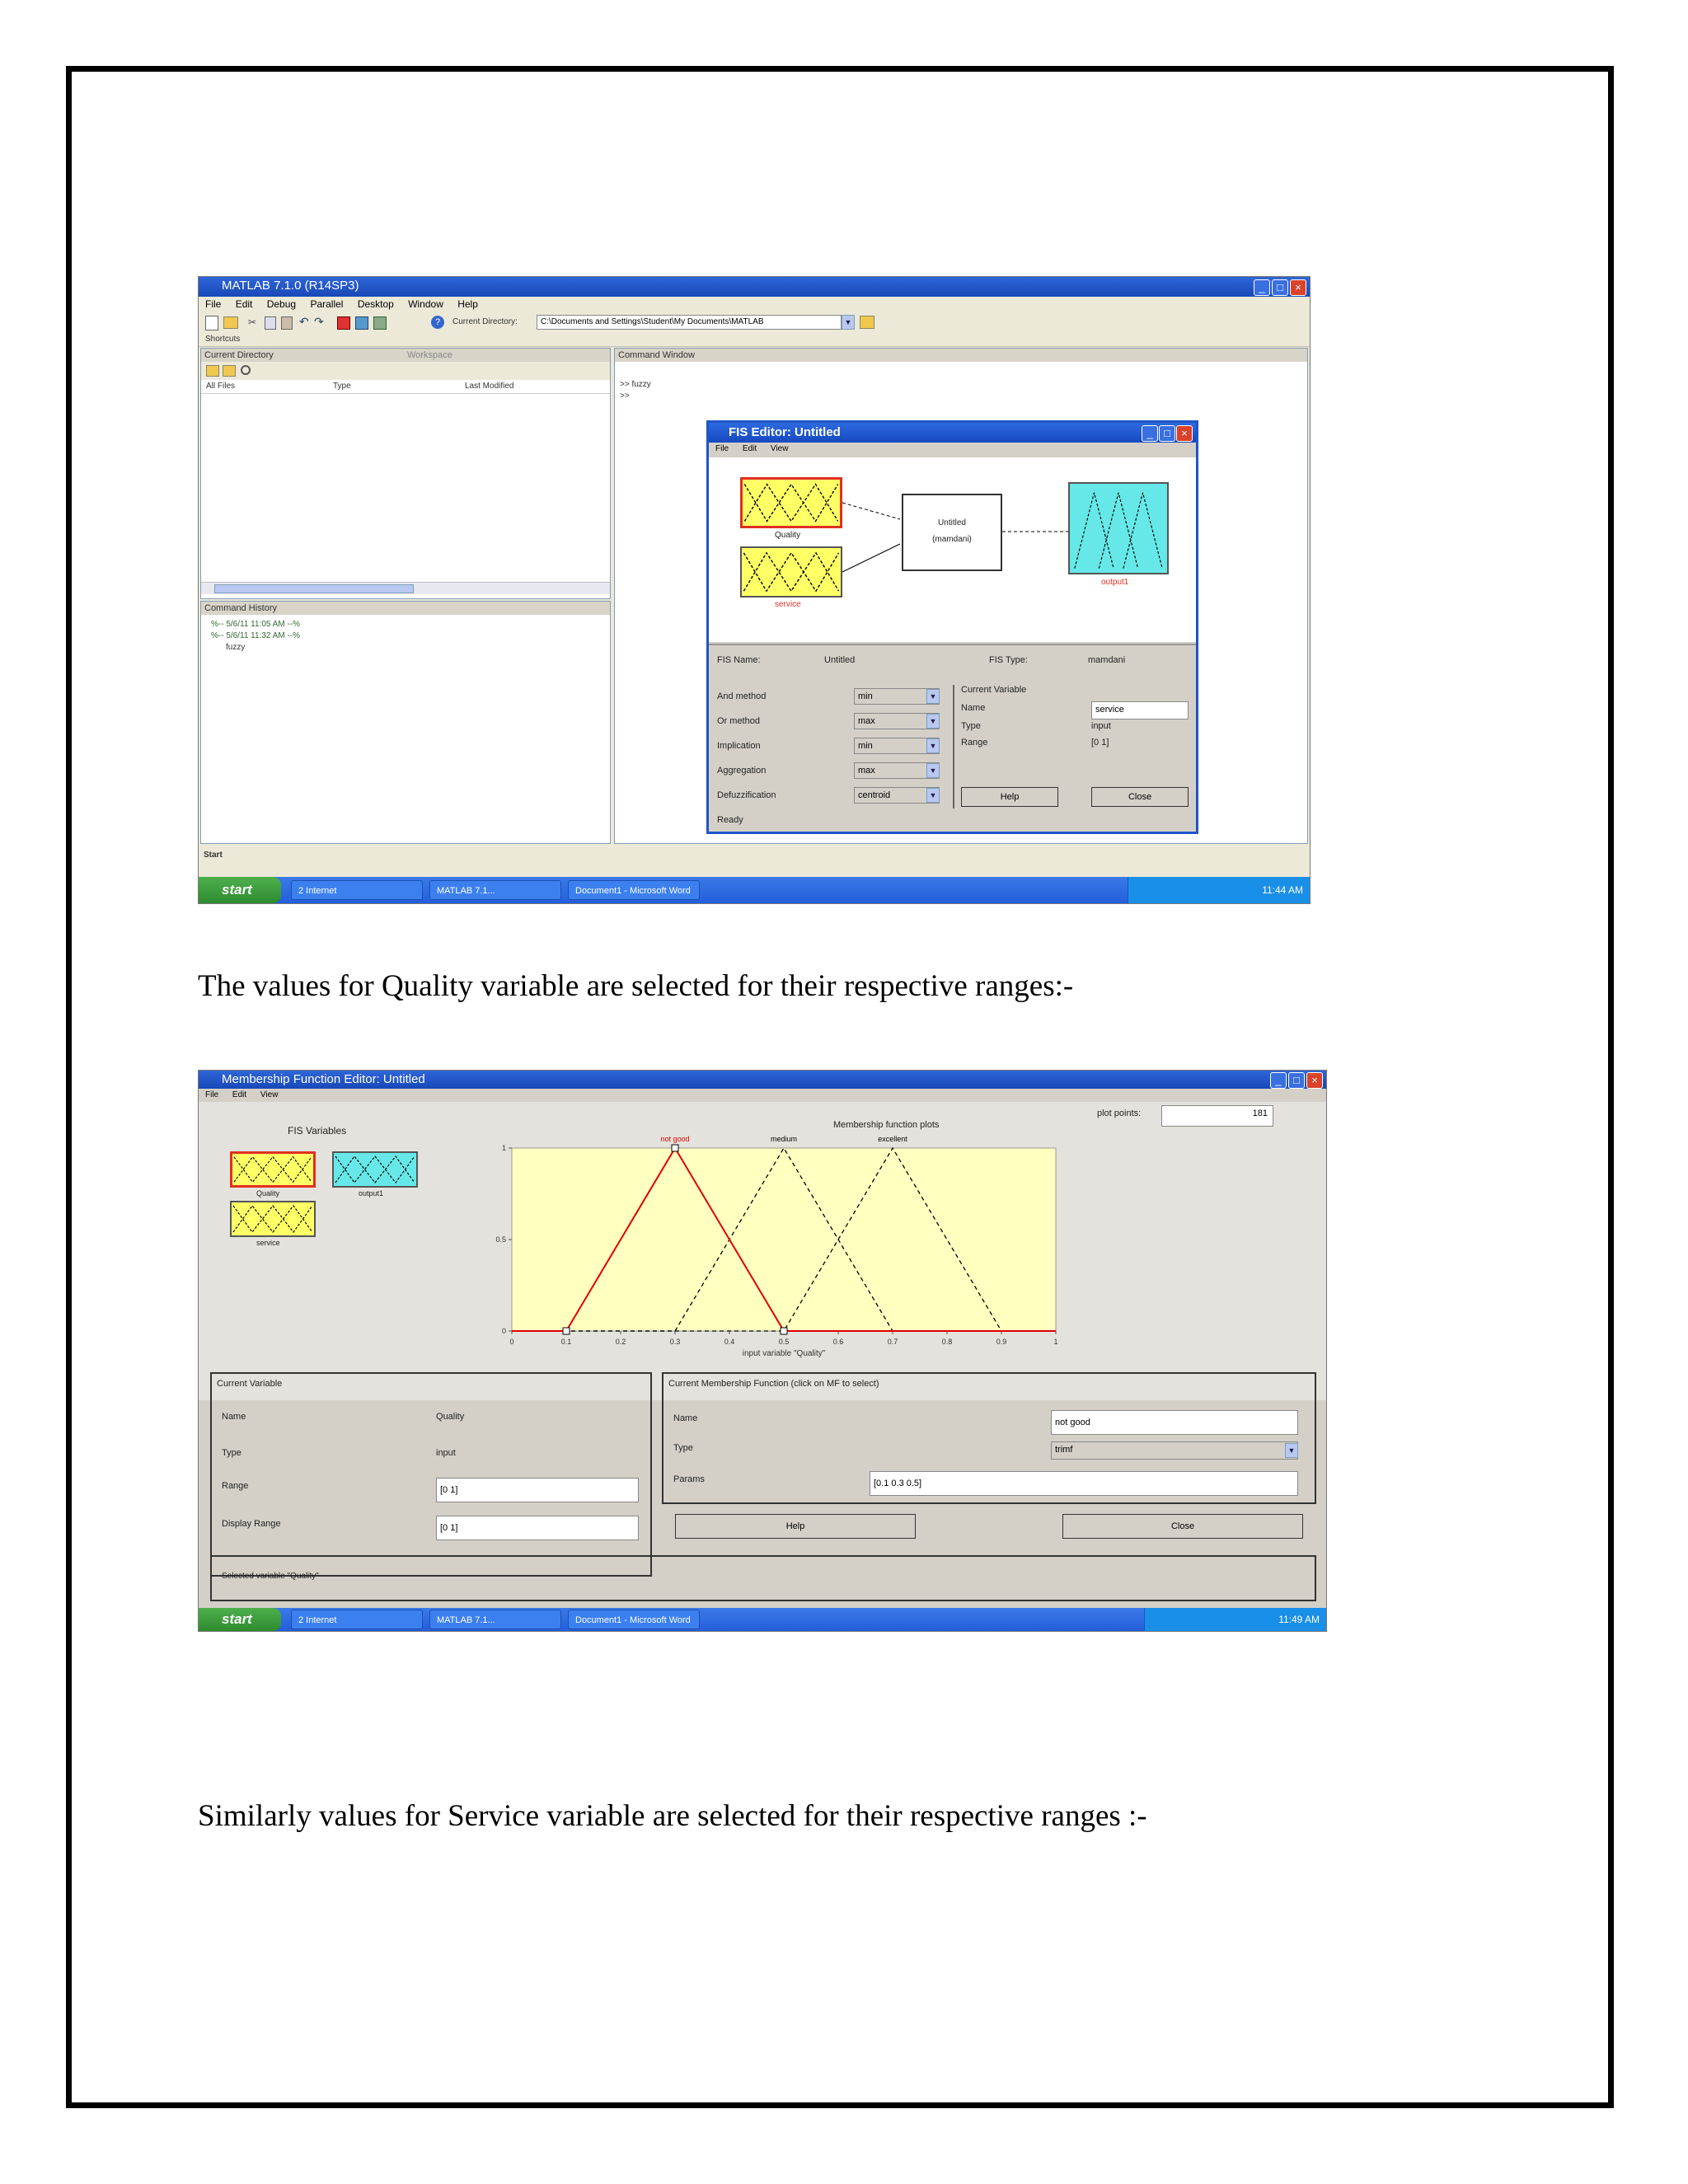 Image resolution: width=1688 pixels, height=2184 pixels. I want to click on redo-icon: ↷, so click(319, 322).